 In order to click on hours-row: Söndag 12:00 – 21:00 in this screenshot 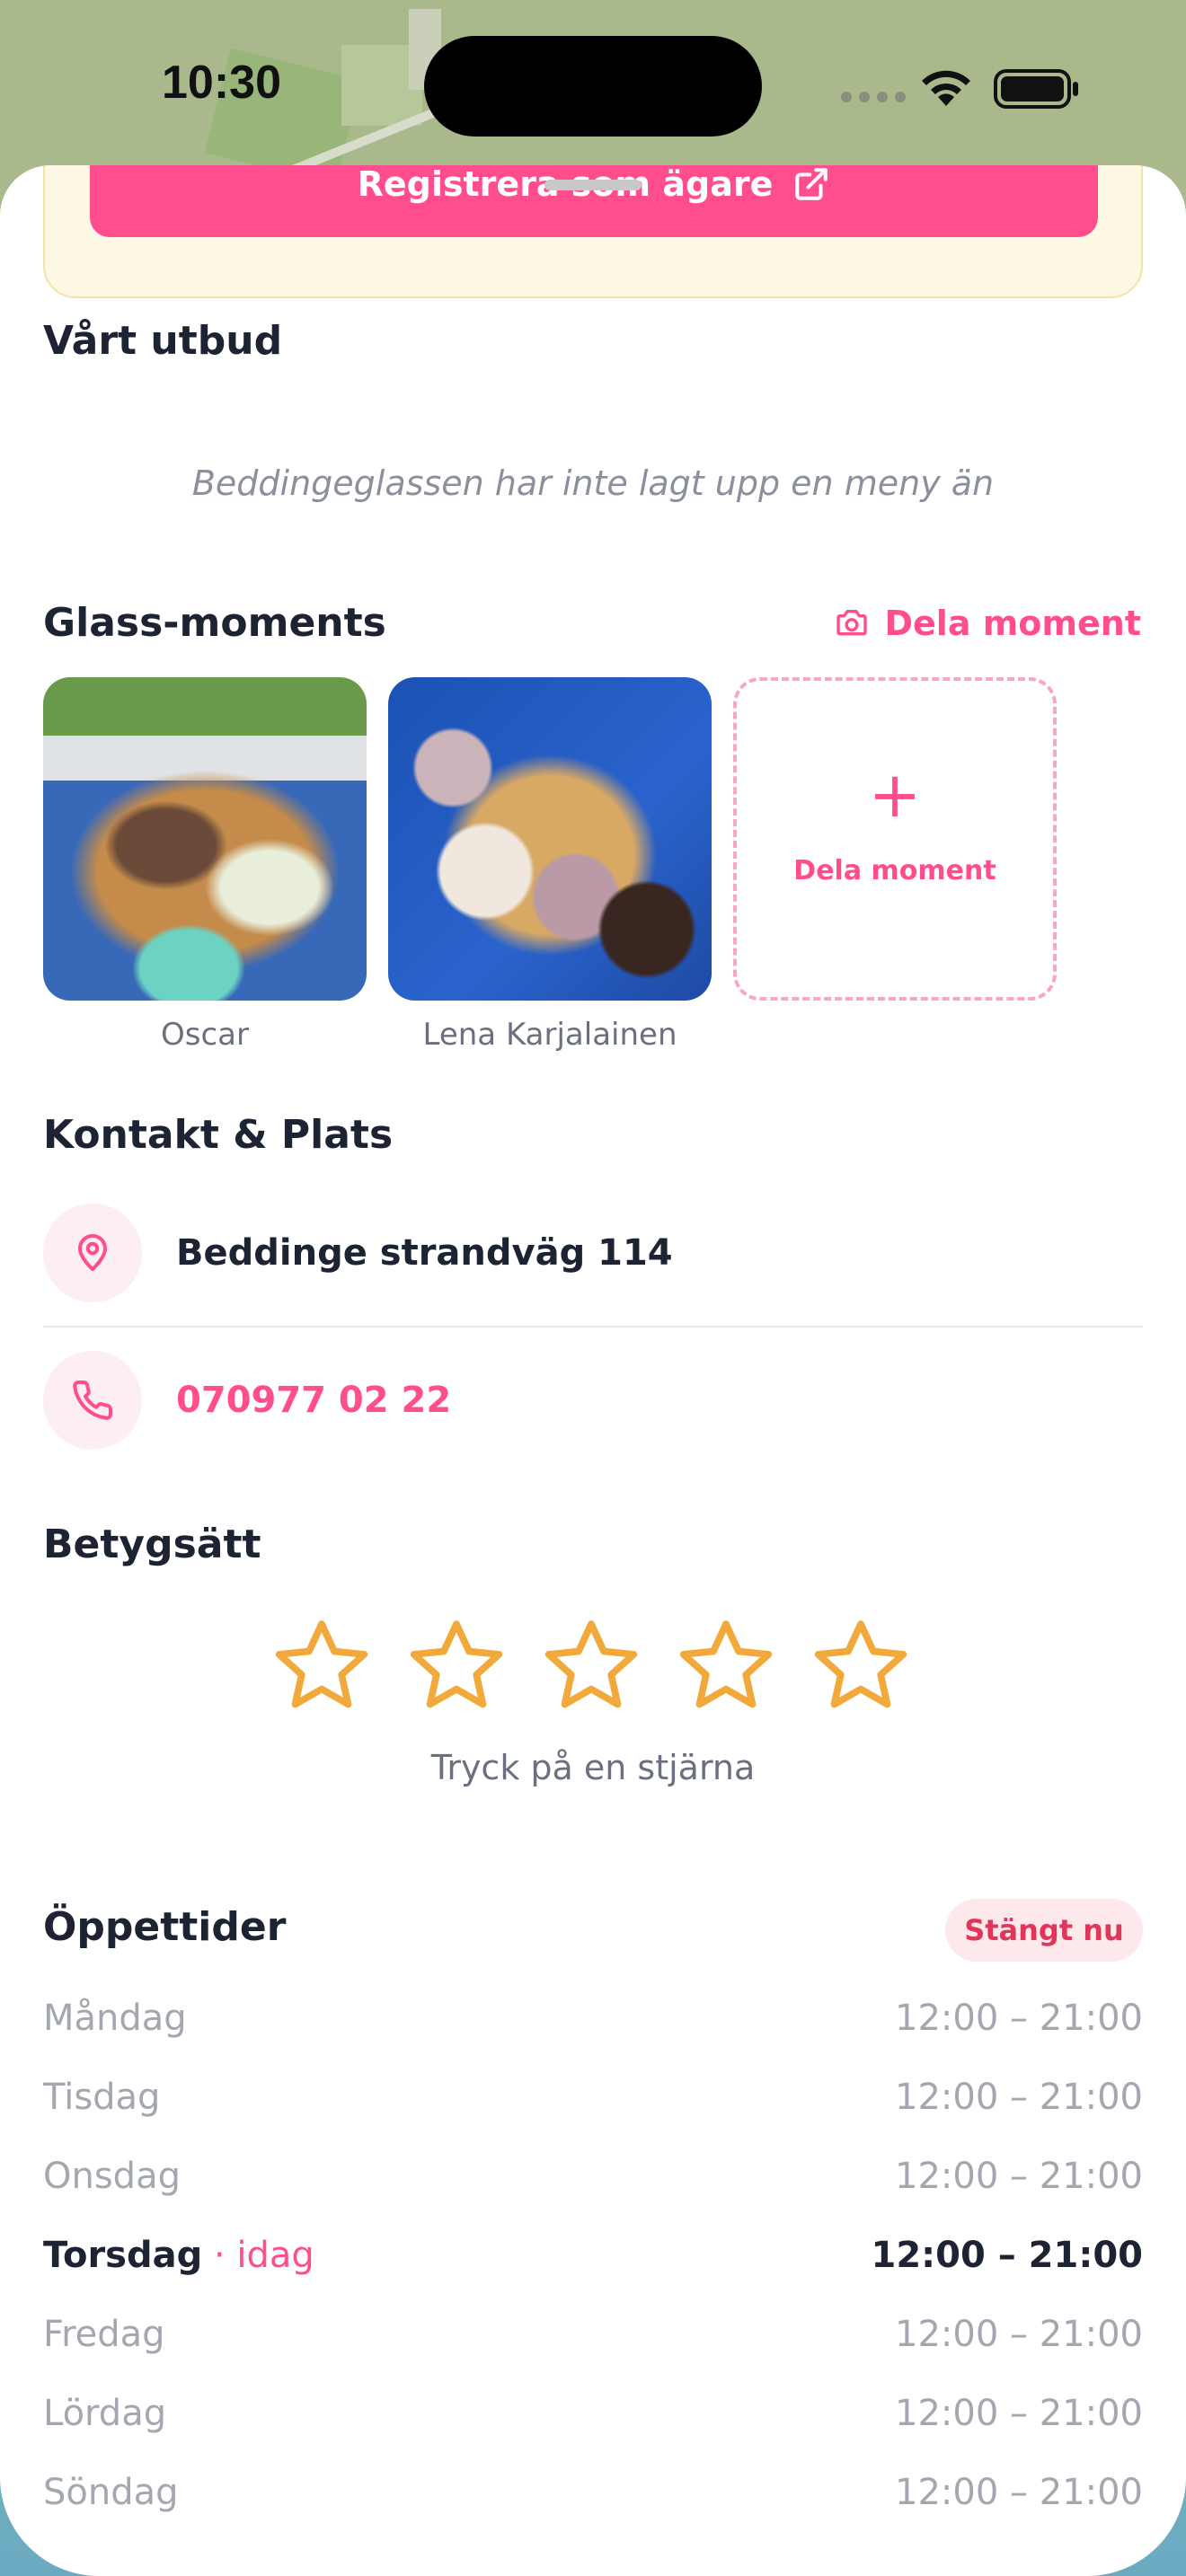, I will do `click(593, 2499)`.